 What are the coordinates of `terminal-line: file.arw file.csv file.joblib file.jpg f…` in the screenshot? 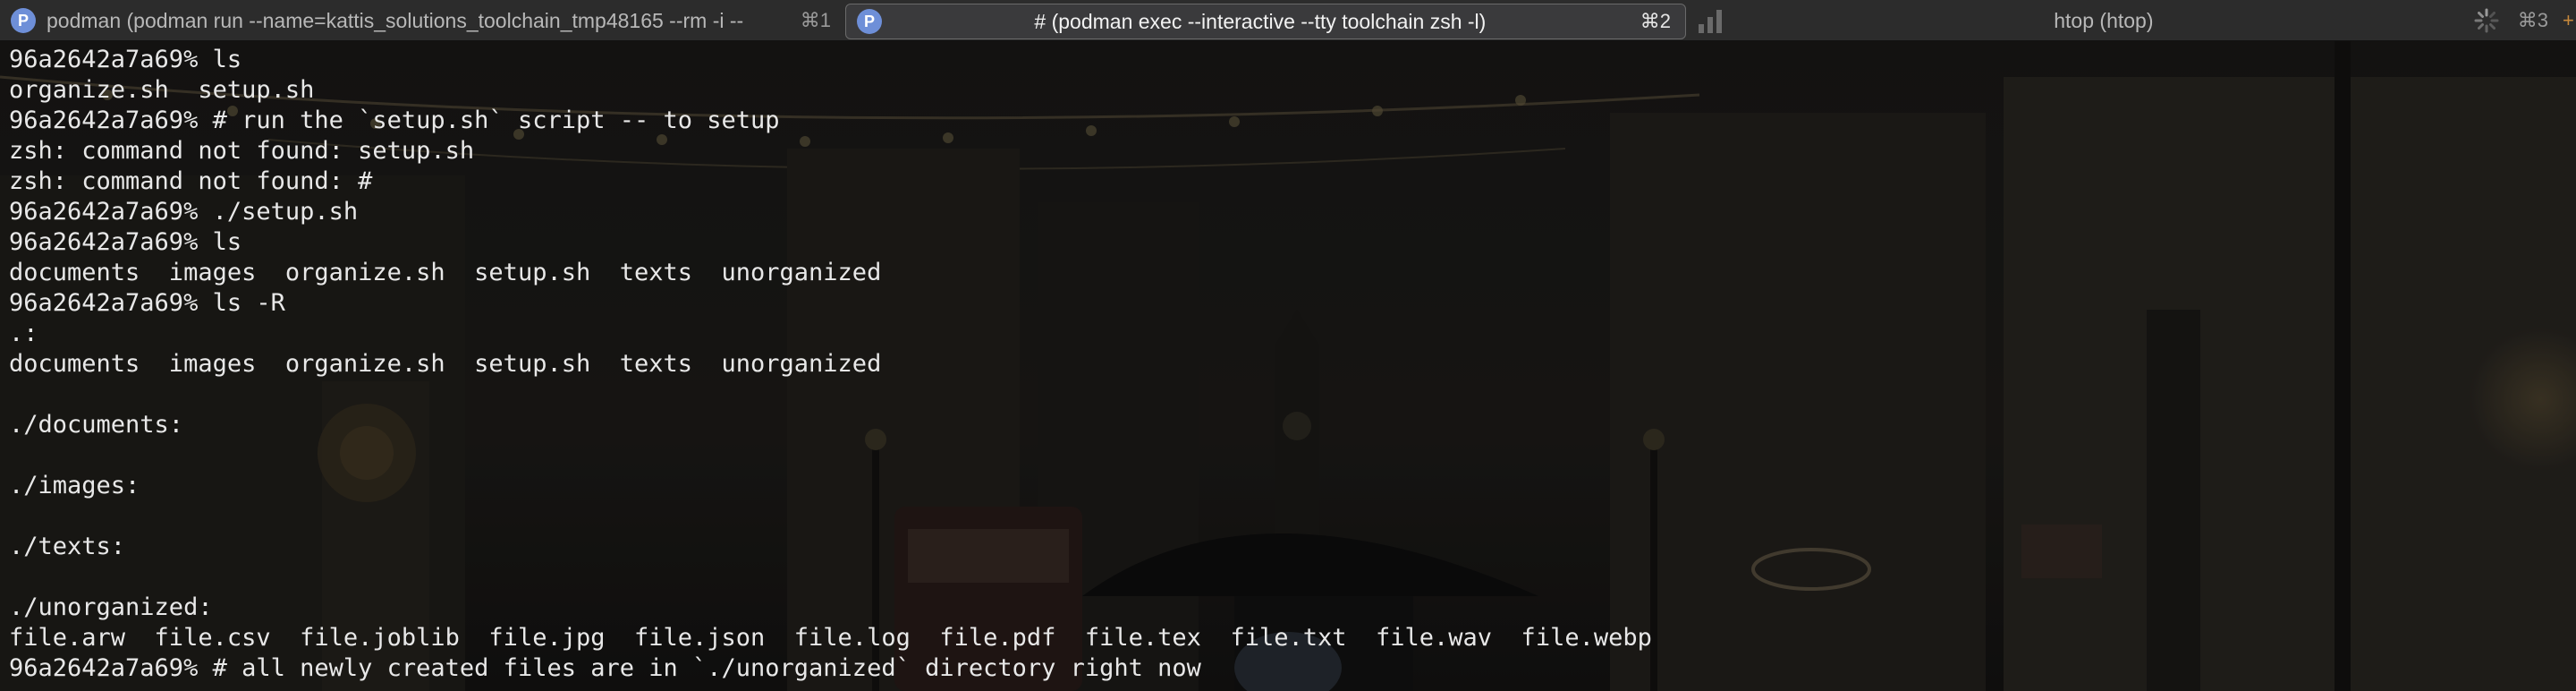 It's located at (830, 638).